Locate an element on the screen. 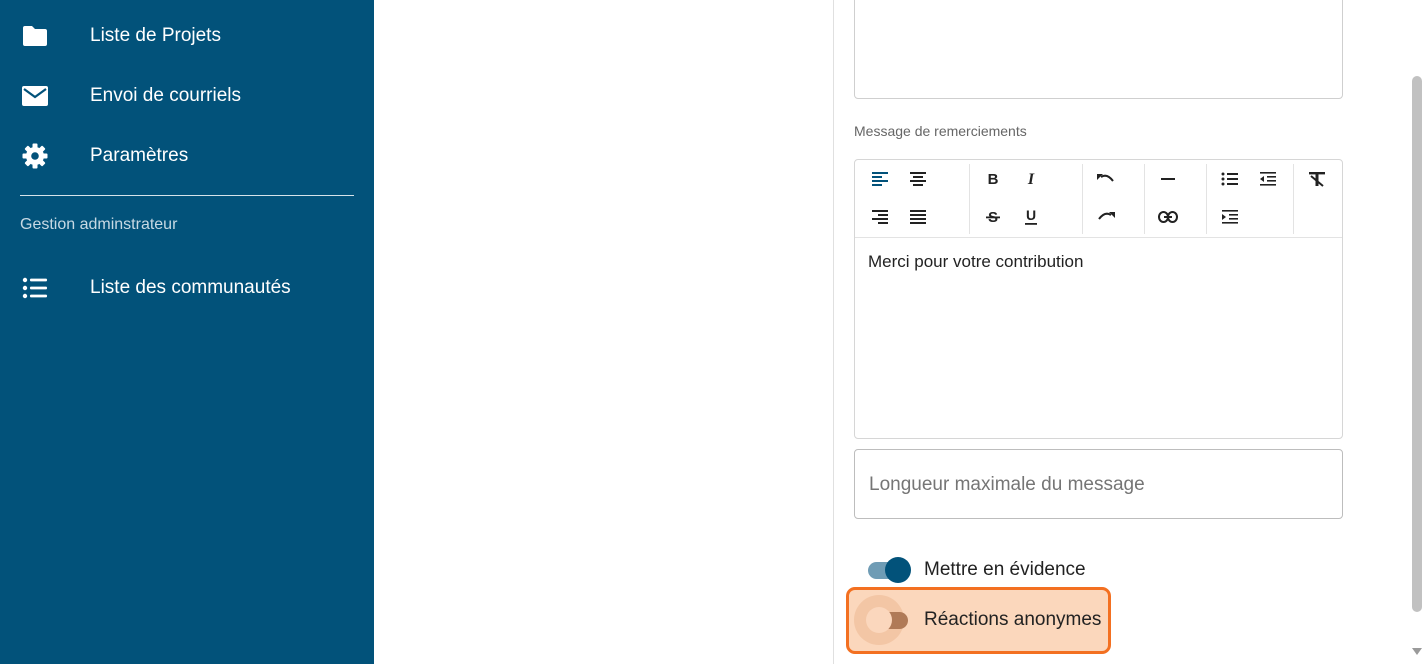  vertical-scrollbar is located at coordinates (1418, 332).